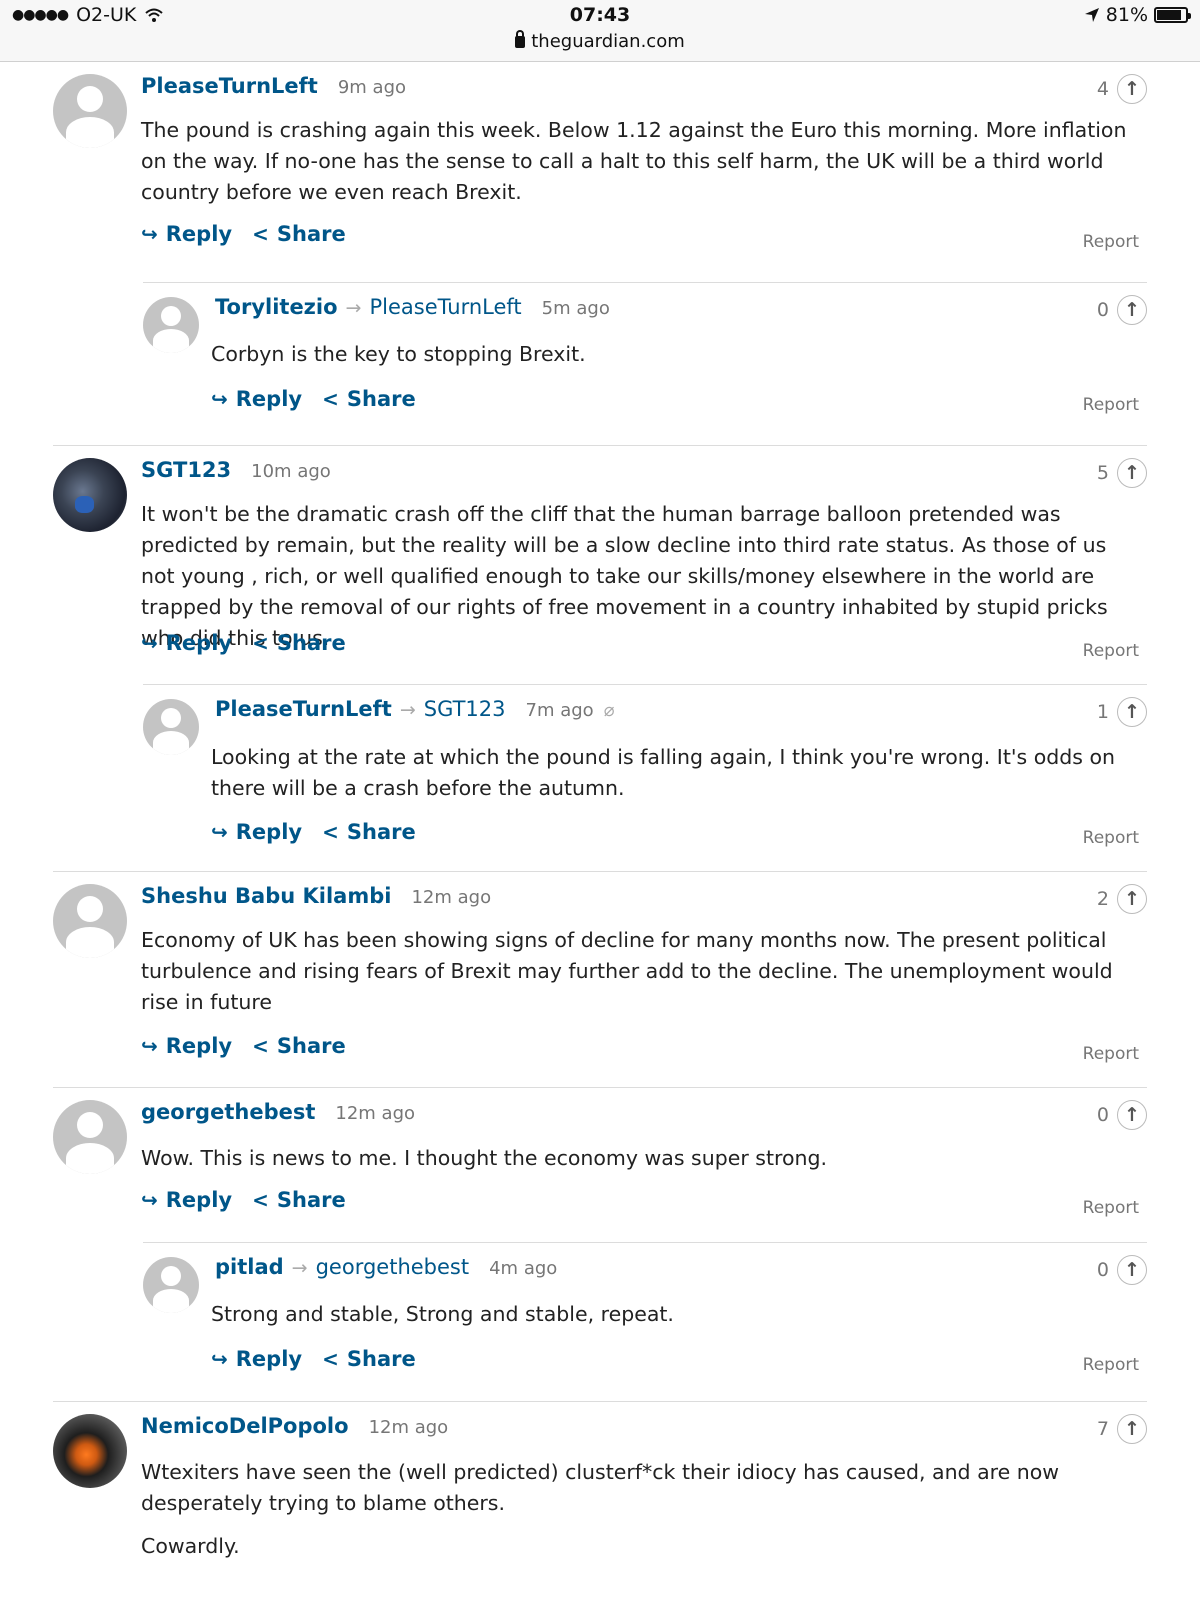 The height and width of the screenshot is (1600, 1200). I want to click on comment-time: 4m ago, so click(523, 1268).